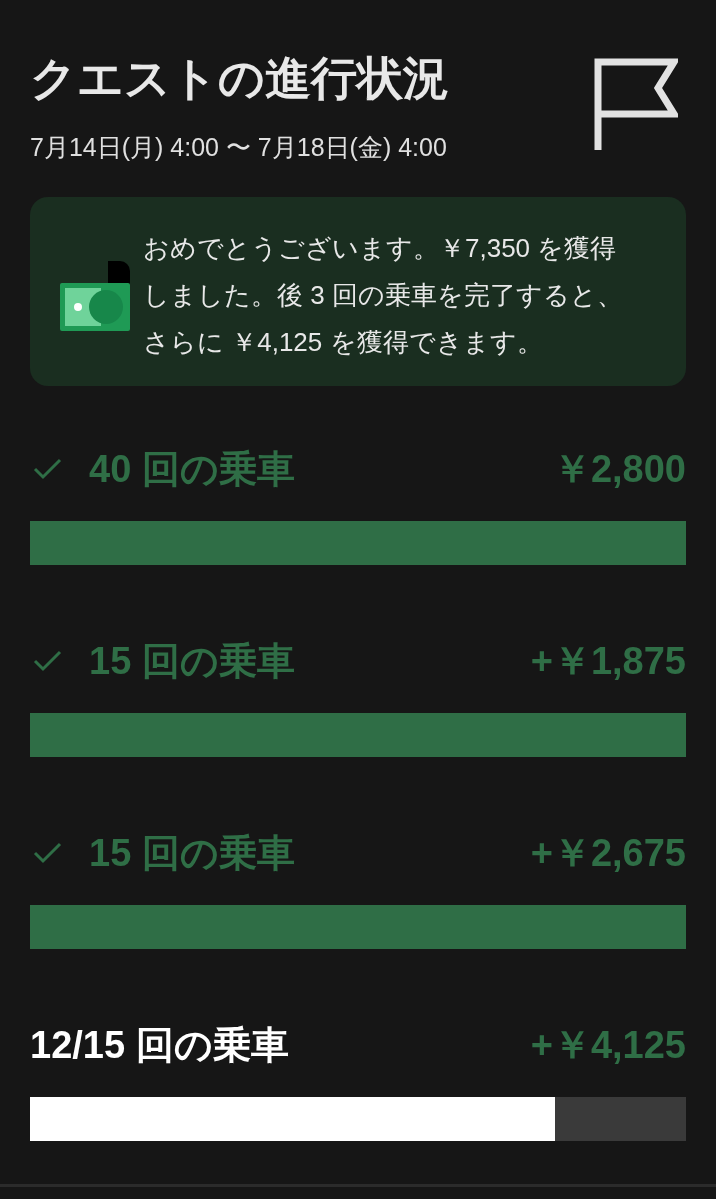  Describe the element at coordinates (95, 295) in the screenshot. I see `money-icon` at that location.